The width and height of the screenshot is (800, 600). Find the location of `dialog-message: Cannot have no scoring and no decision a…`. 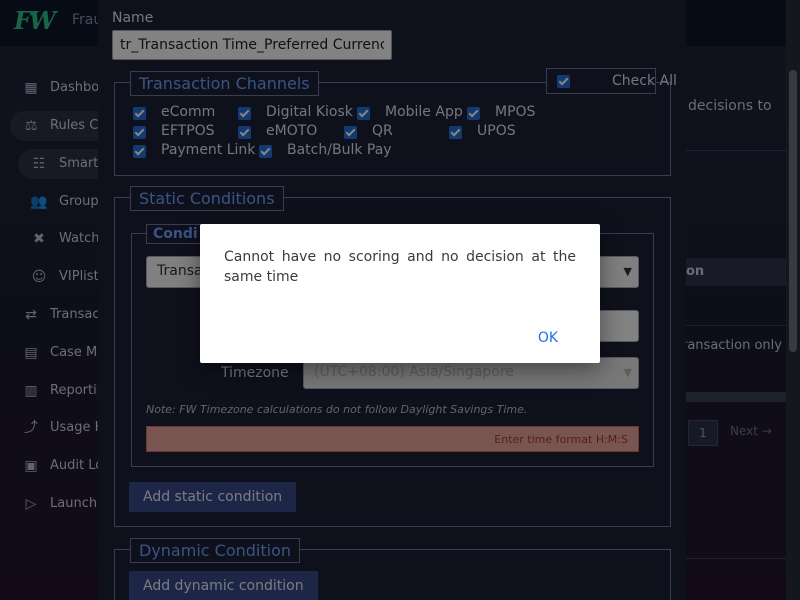

dialog-message: Cannot have no scoring and no decision a… is located at coordinates (400, 267).